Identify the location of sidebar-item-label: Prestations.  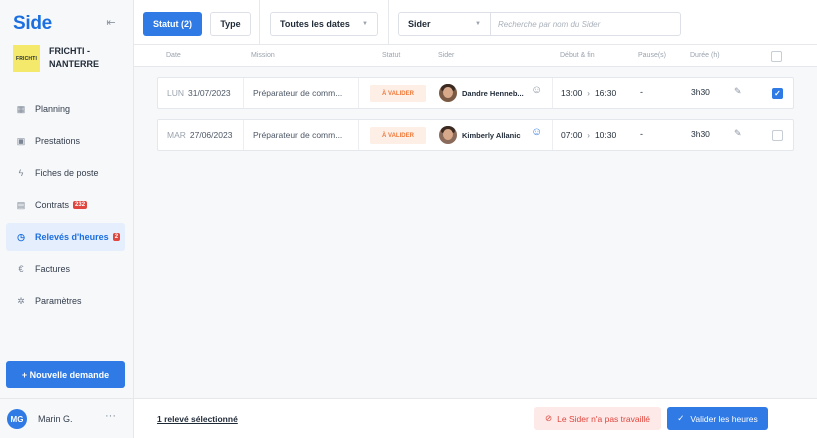
(58, 141).